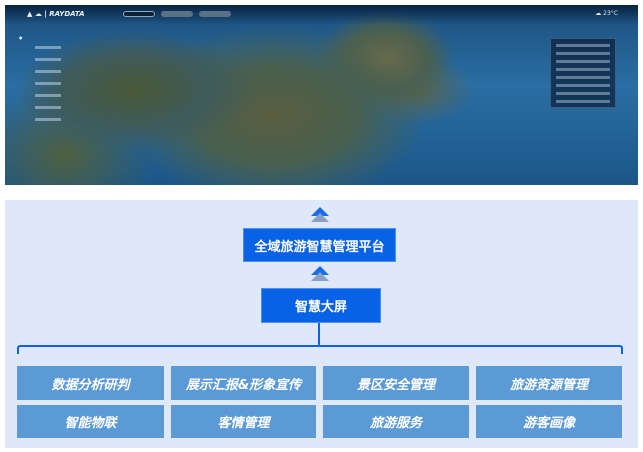 Image resolution: width=643 pixels, height=452 pixels. Describe the element at coordinates (90, 383) in the screenshot. I see `module-box: 数据分析研判` at that location.